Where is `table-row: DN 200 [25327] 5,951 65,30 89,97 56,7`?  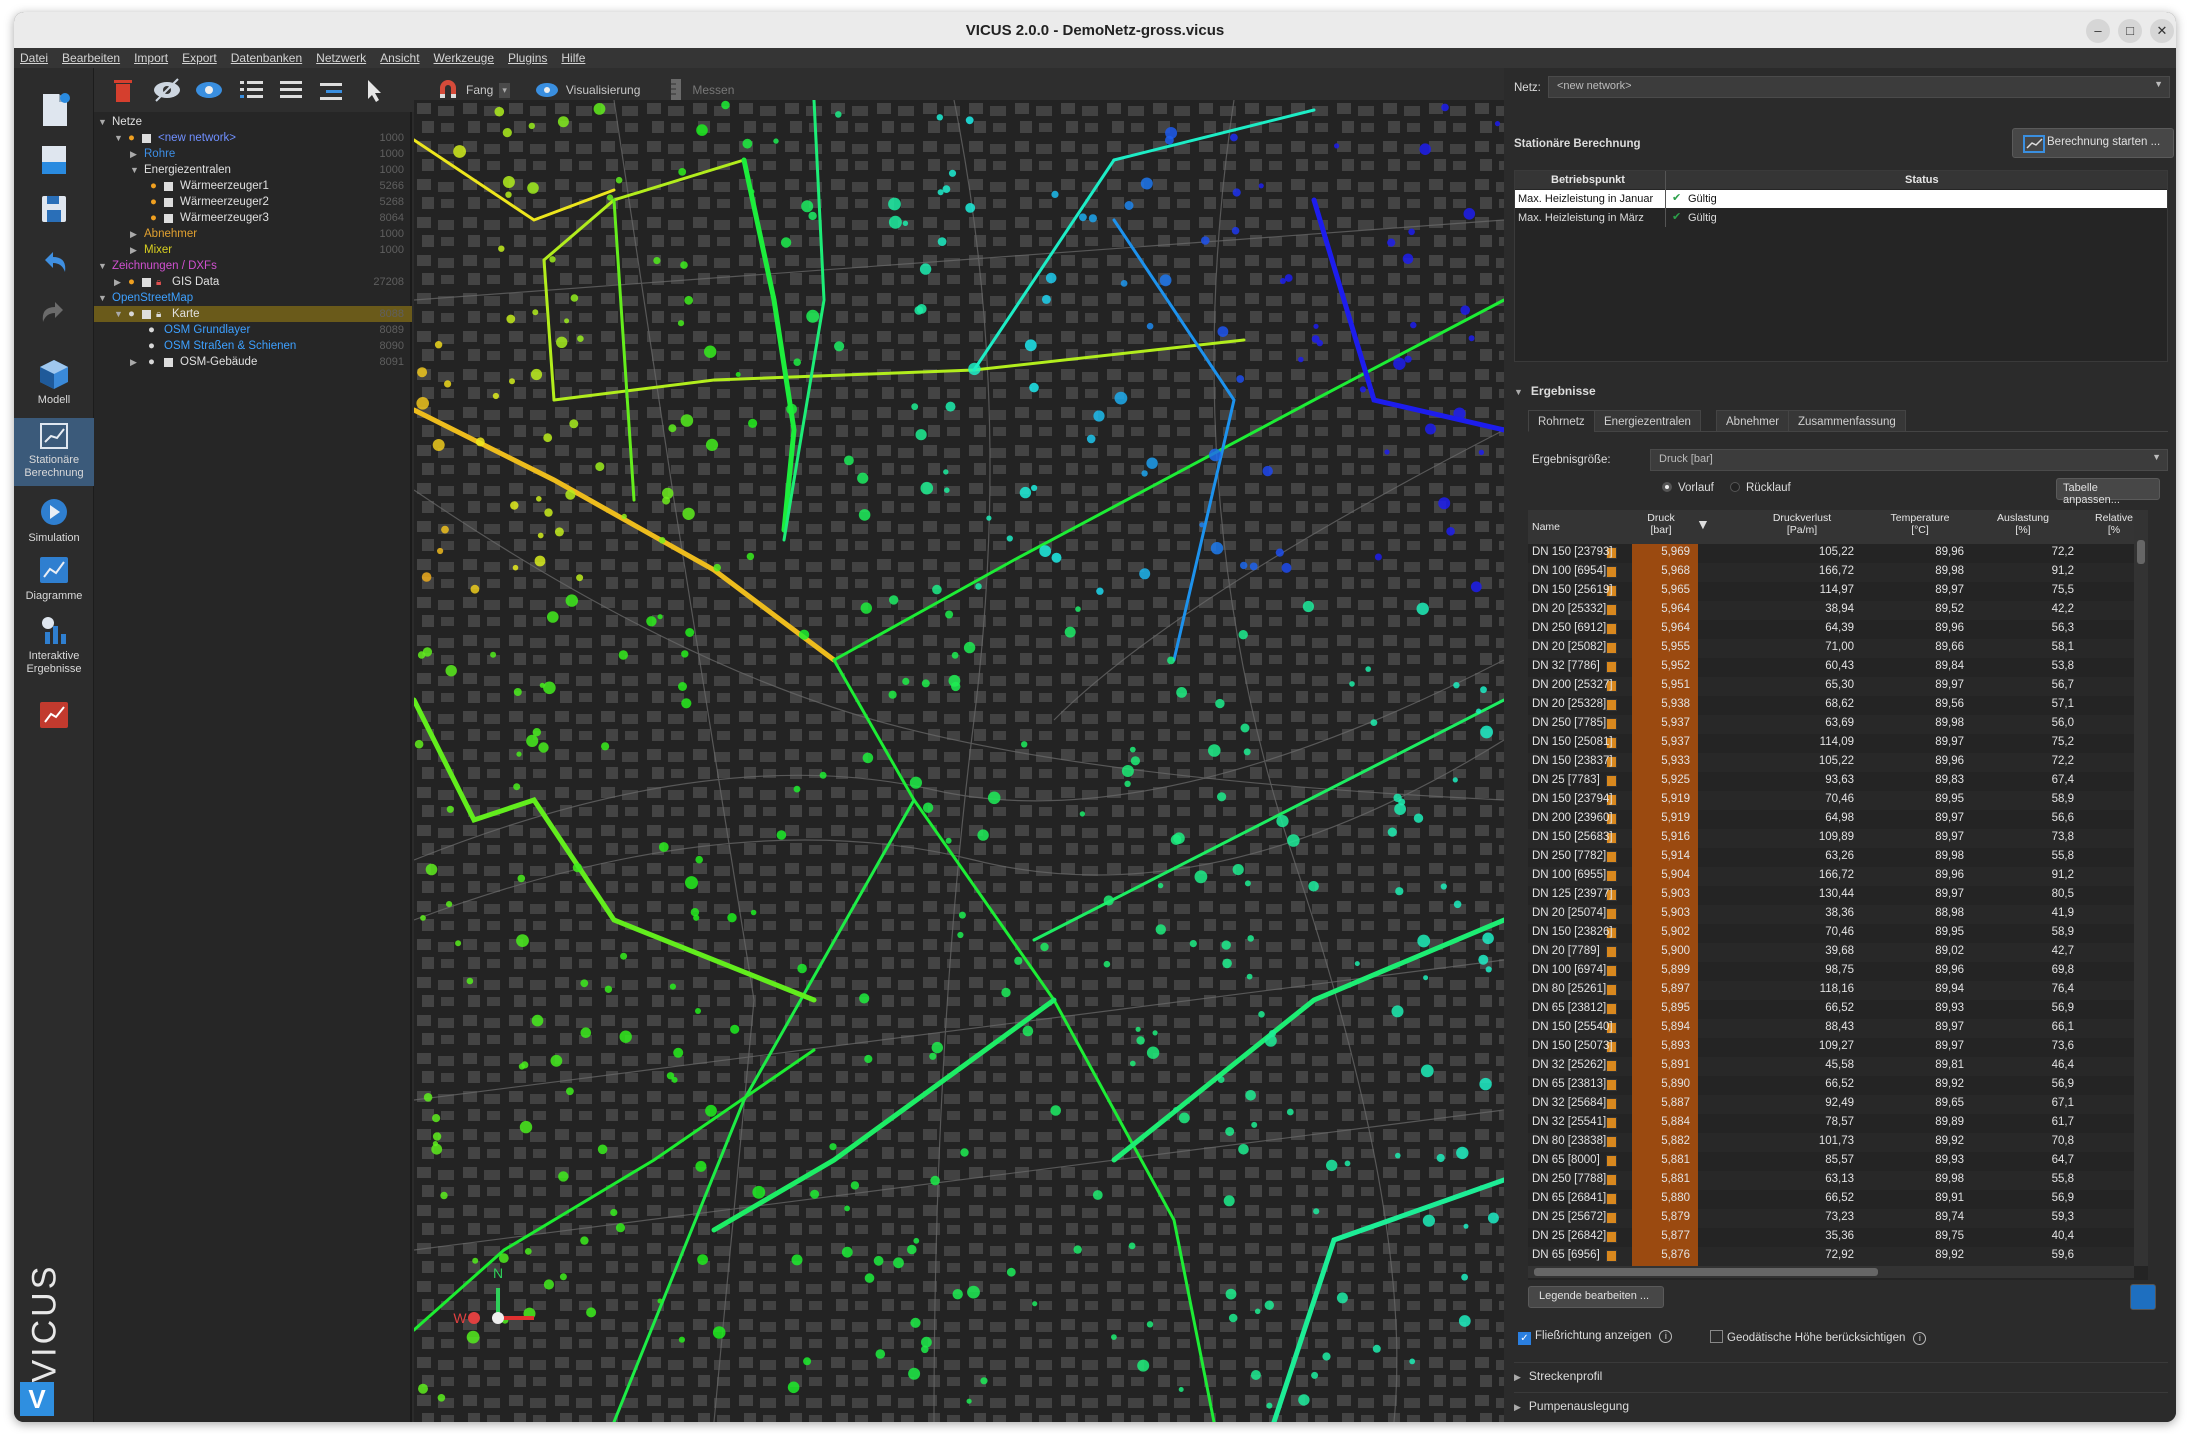
table-row: DN 200 [25327] 5,951 65,30 89,97 56,7 is located at coordinates (1838, 686).